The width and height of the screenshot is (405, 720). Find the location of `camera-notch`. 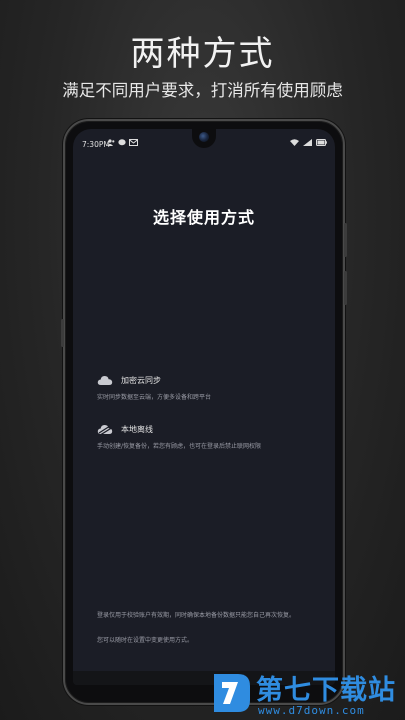

camera-notch is located at coordinates (204, 138).